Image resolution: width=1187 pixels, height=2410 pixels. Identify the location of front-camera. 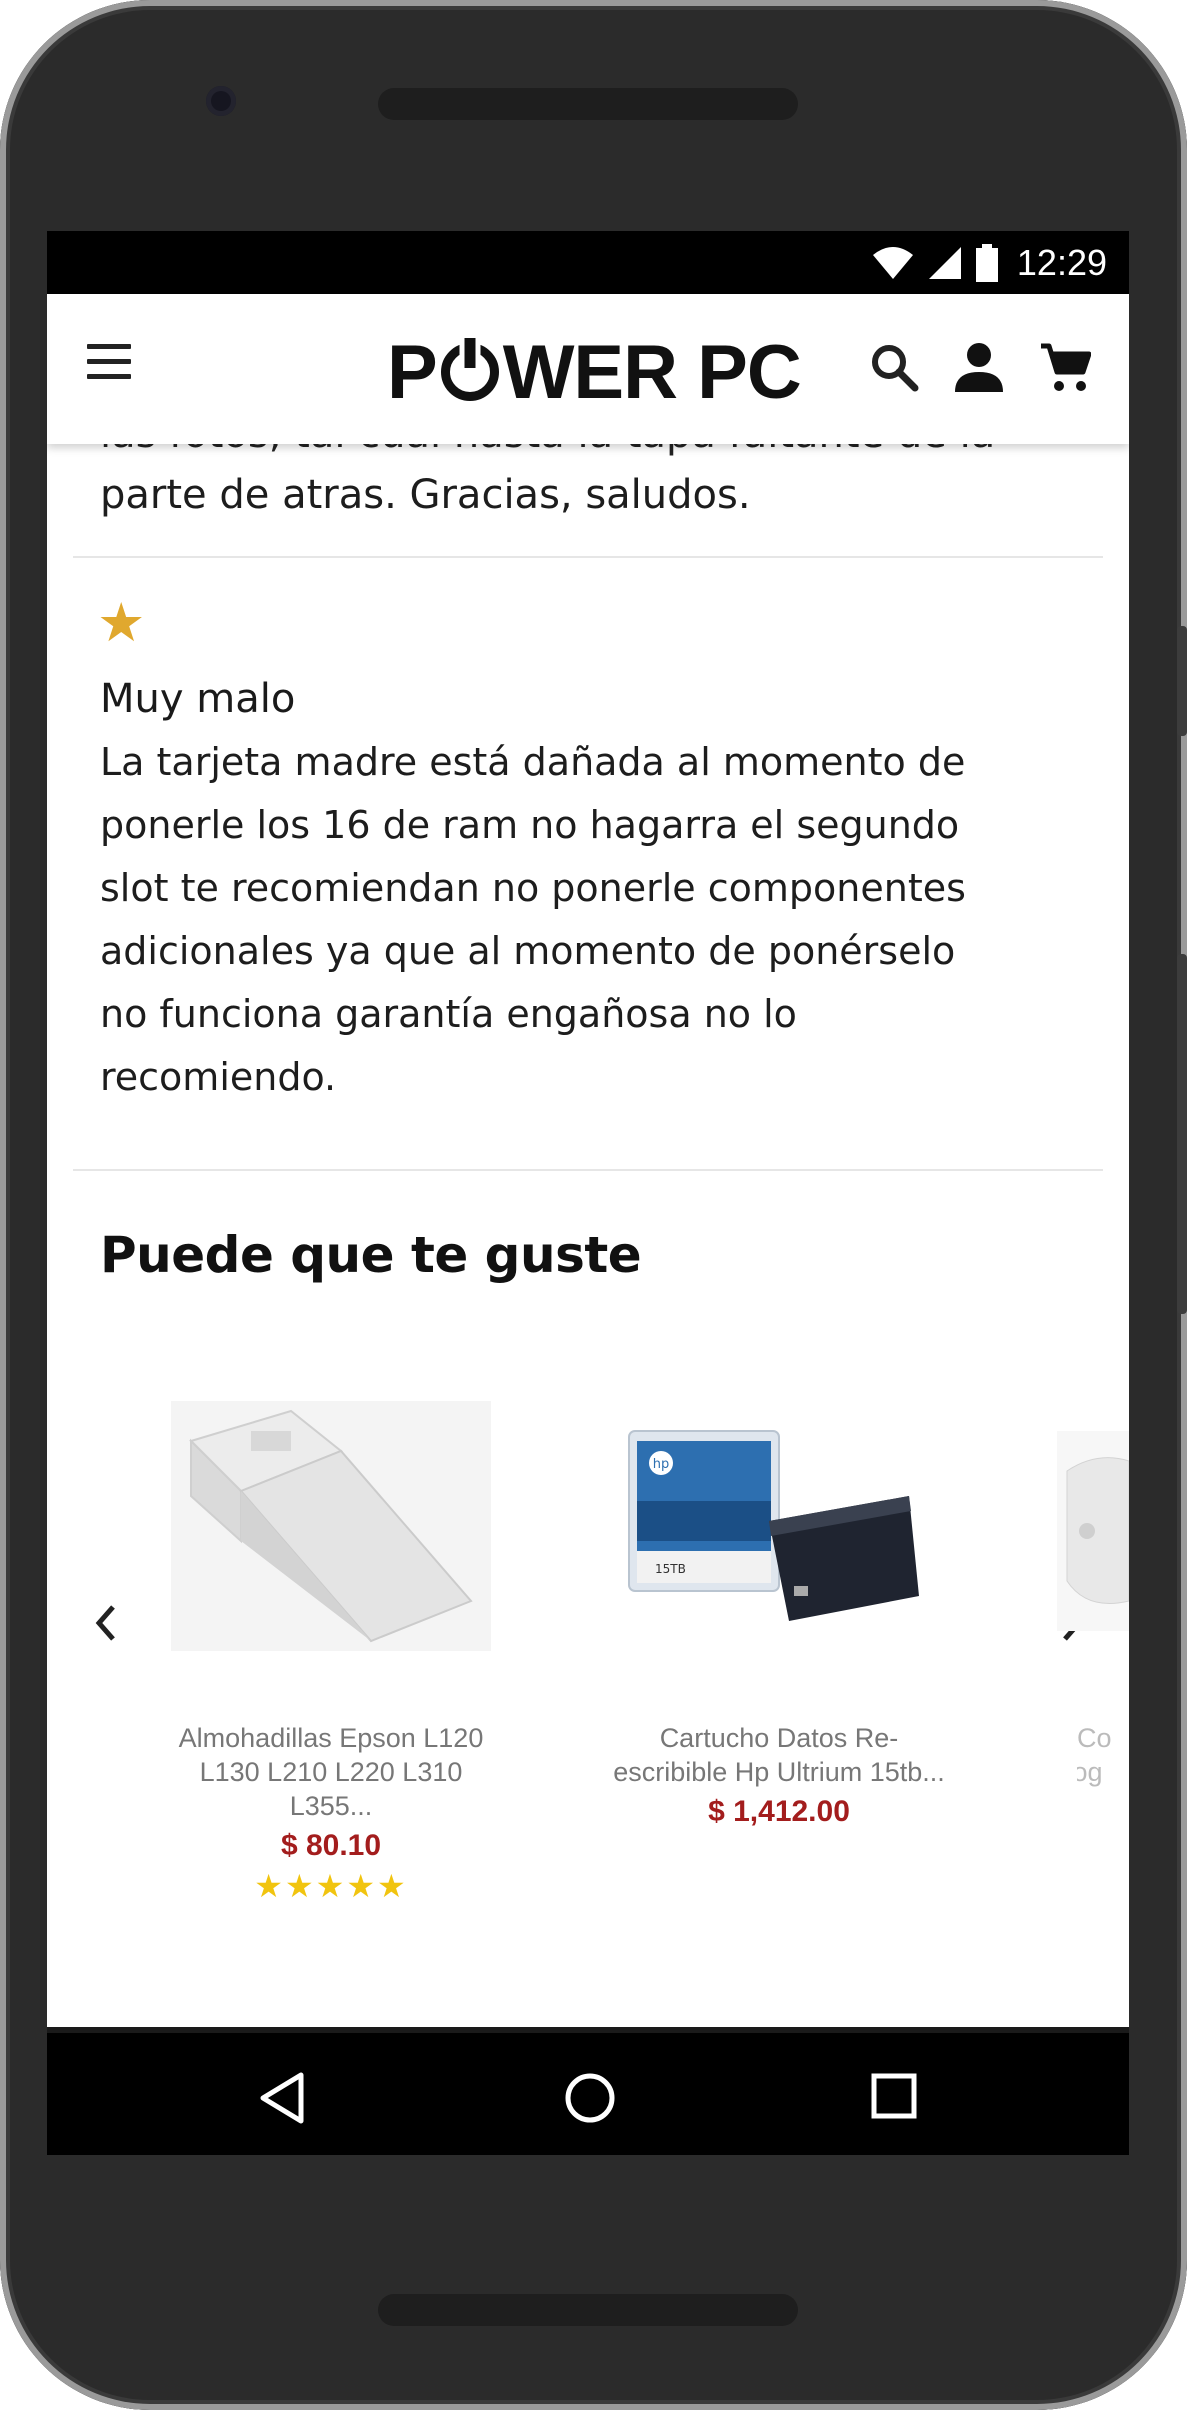
(221, 101).